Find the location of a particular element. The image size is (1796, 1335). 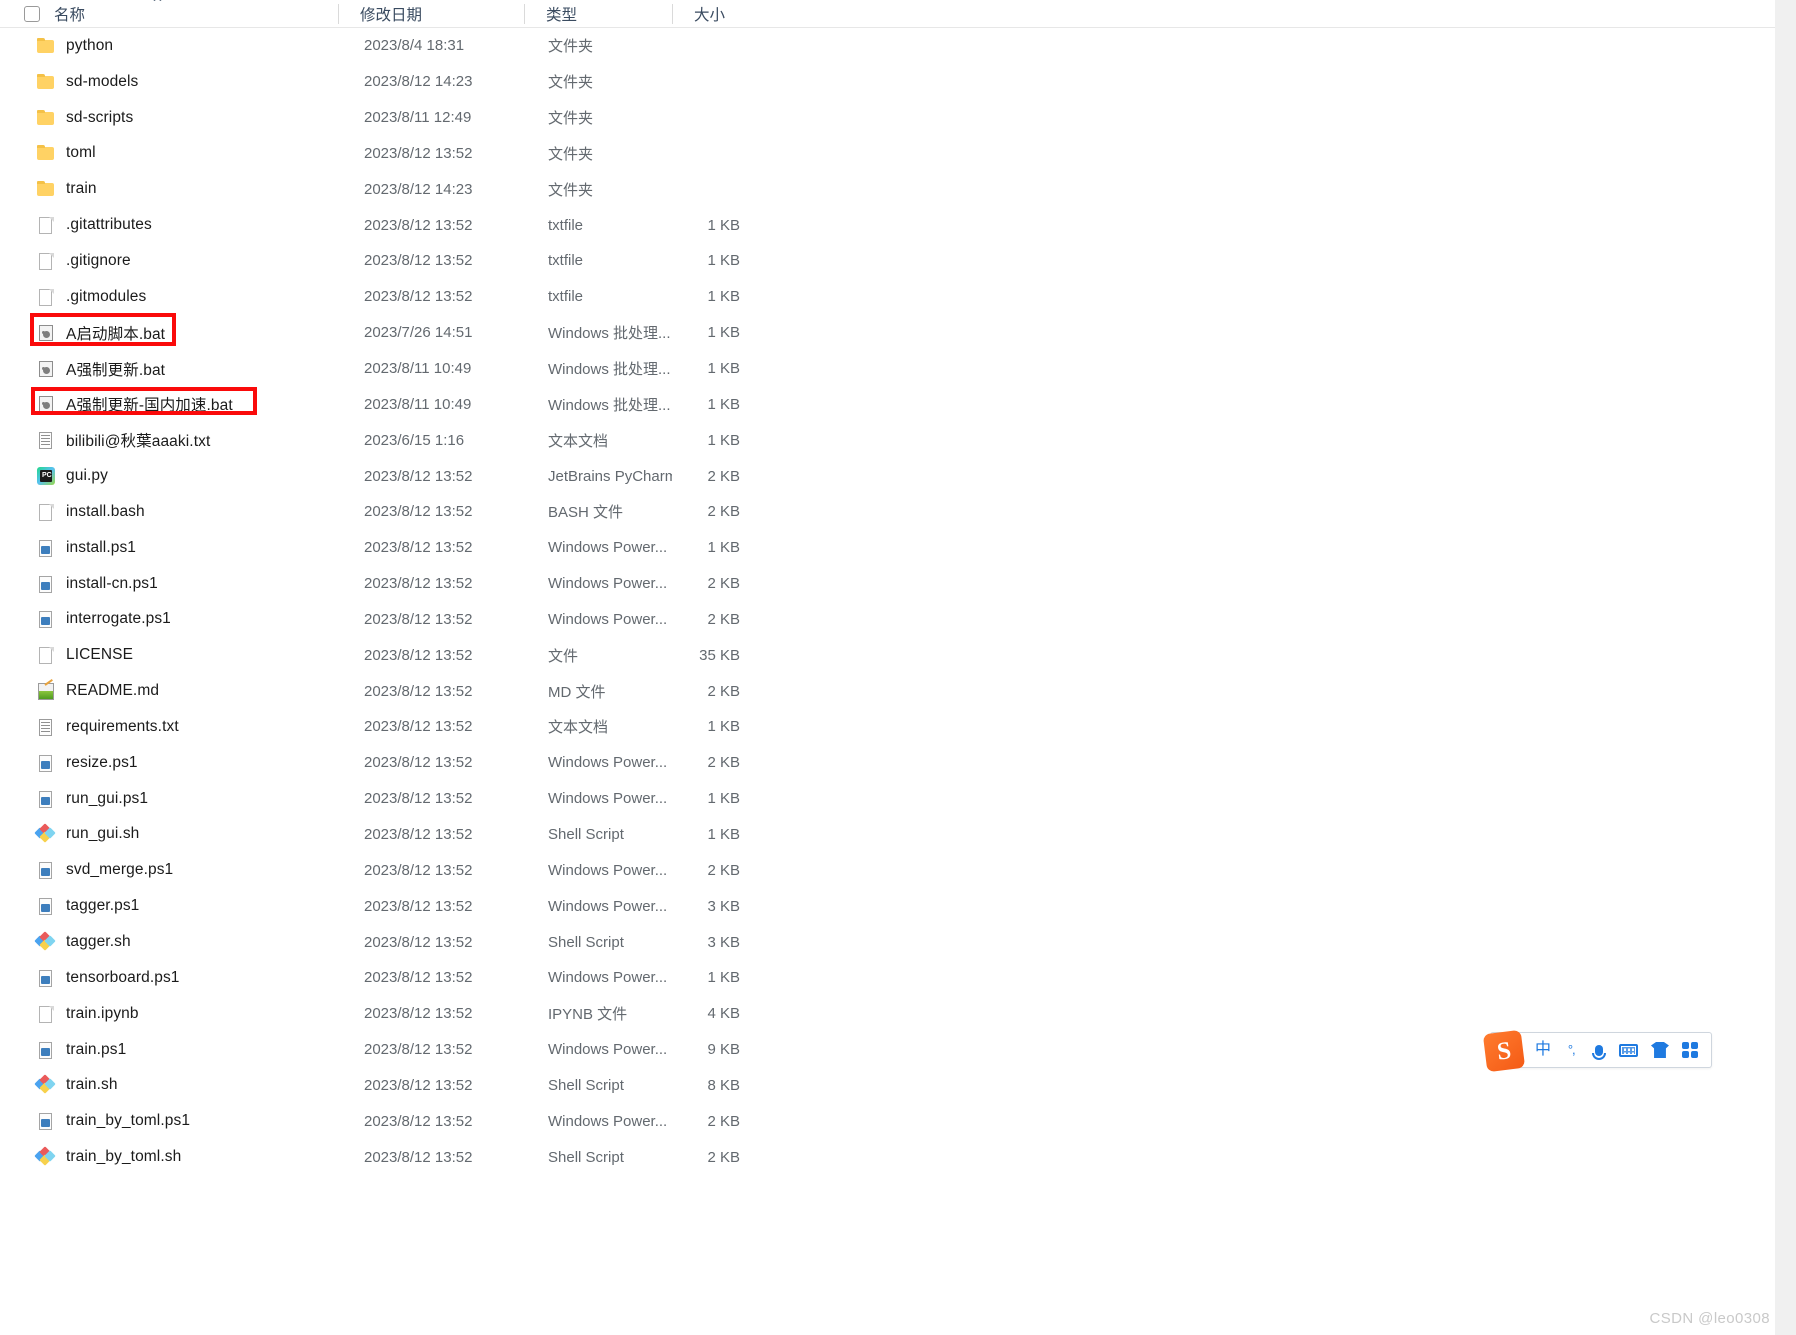

soft-keyboard-icon is located at coordinates (1628, 1050).